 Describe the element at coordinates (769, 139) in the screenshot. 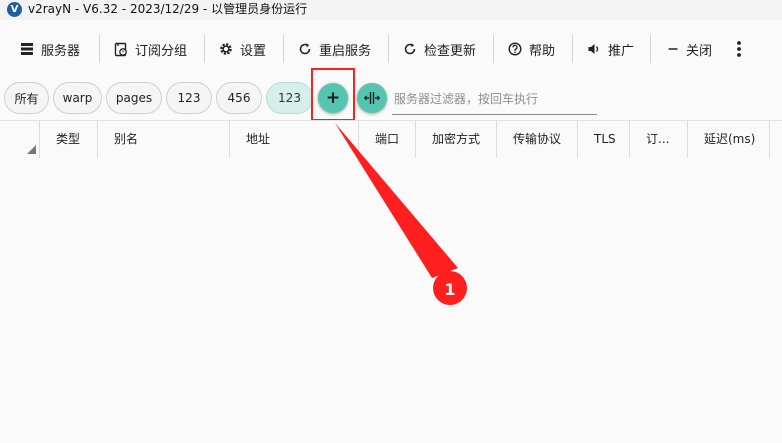

I see `column-divider` at that location.